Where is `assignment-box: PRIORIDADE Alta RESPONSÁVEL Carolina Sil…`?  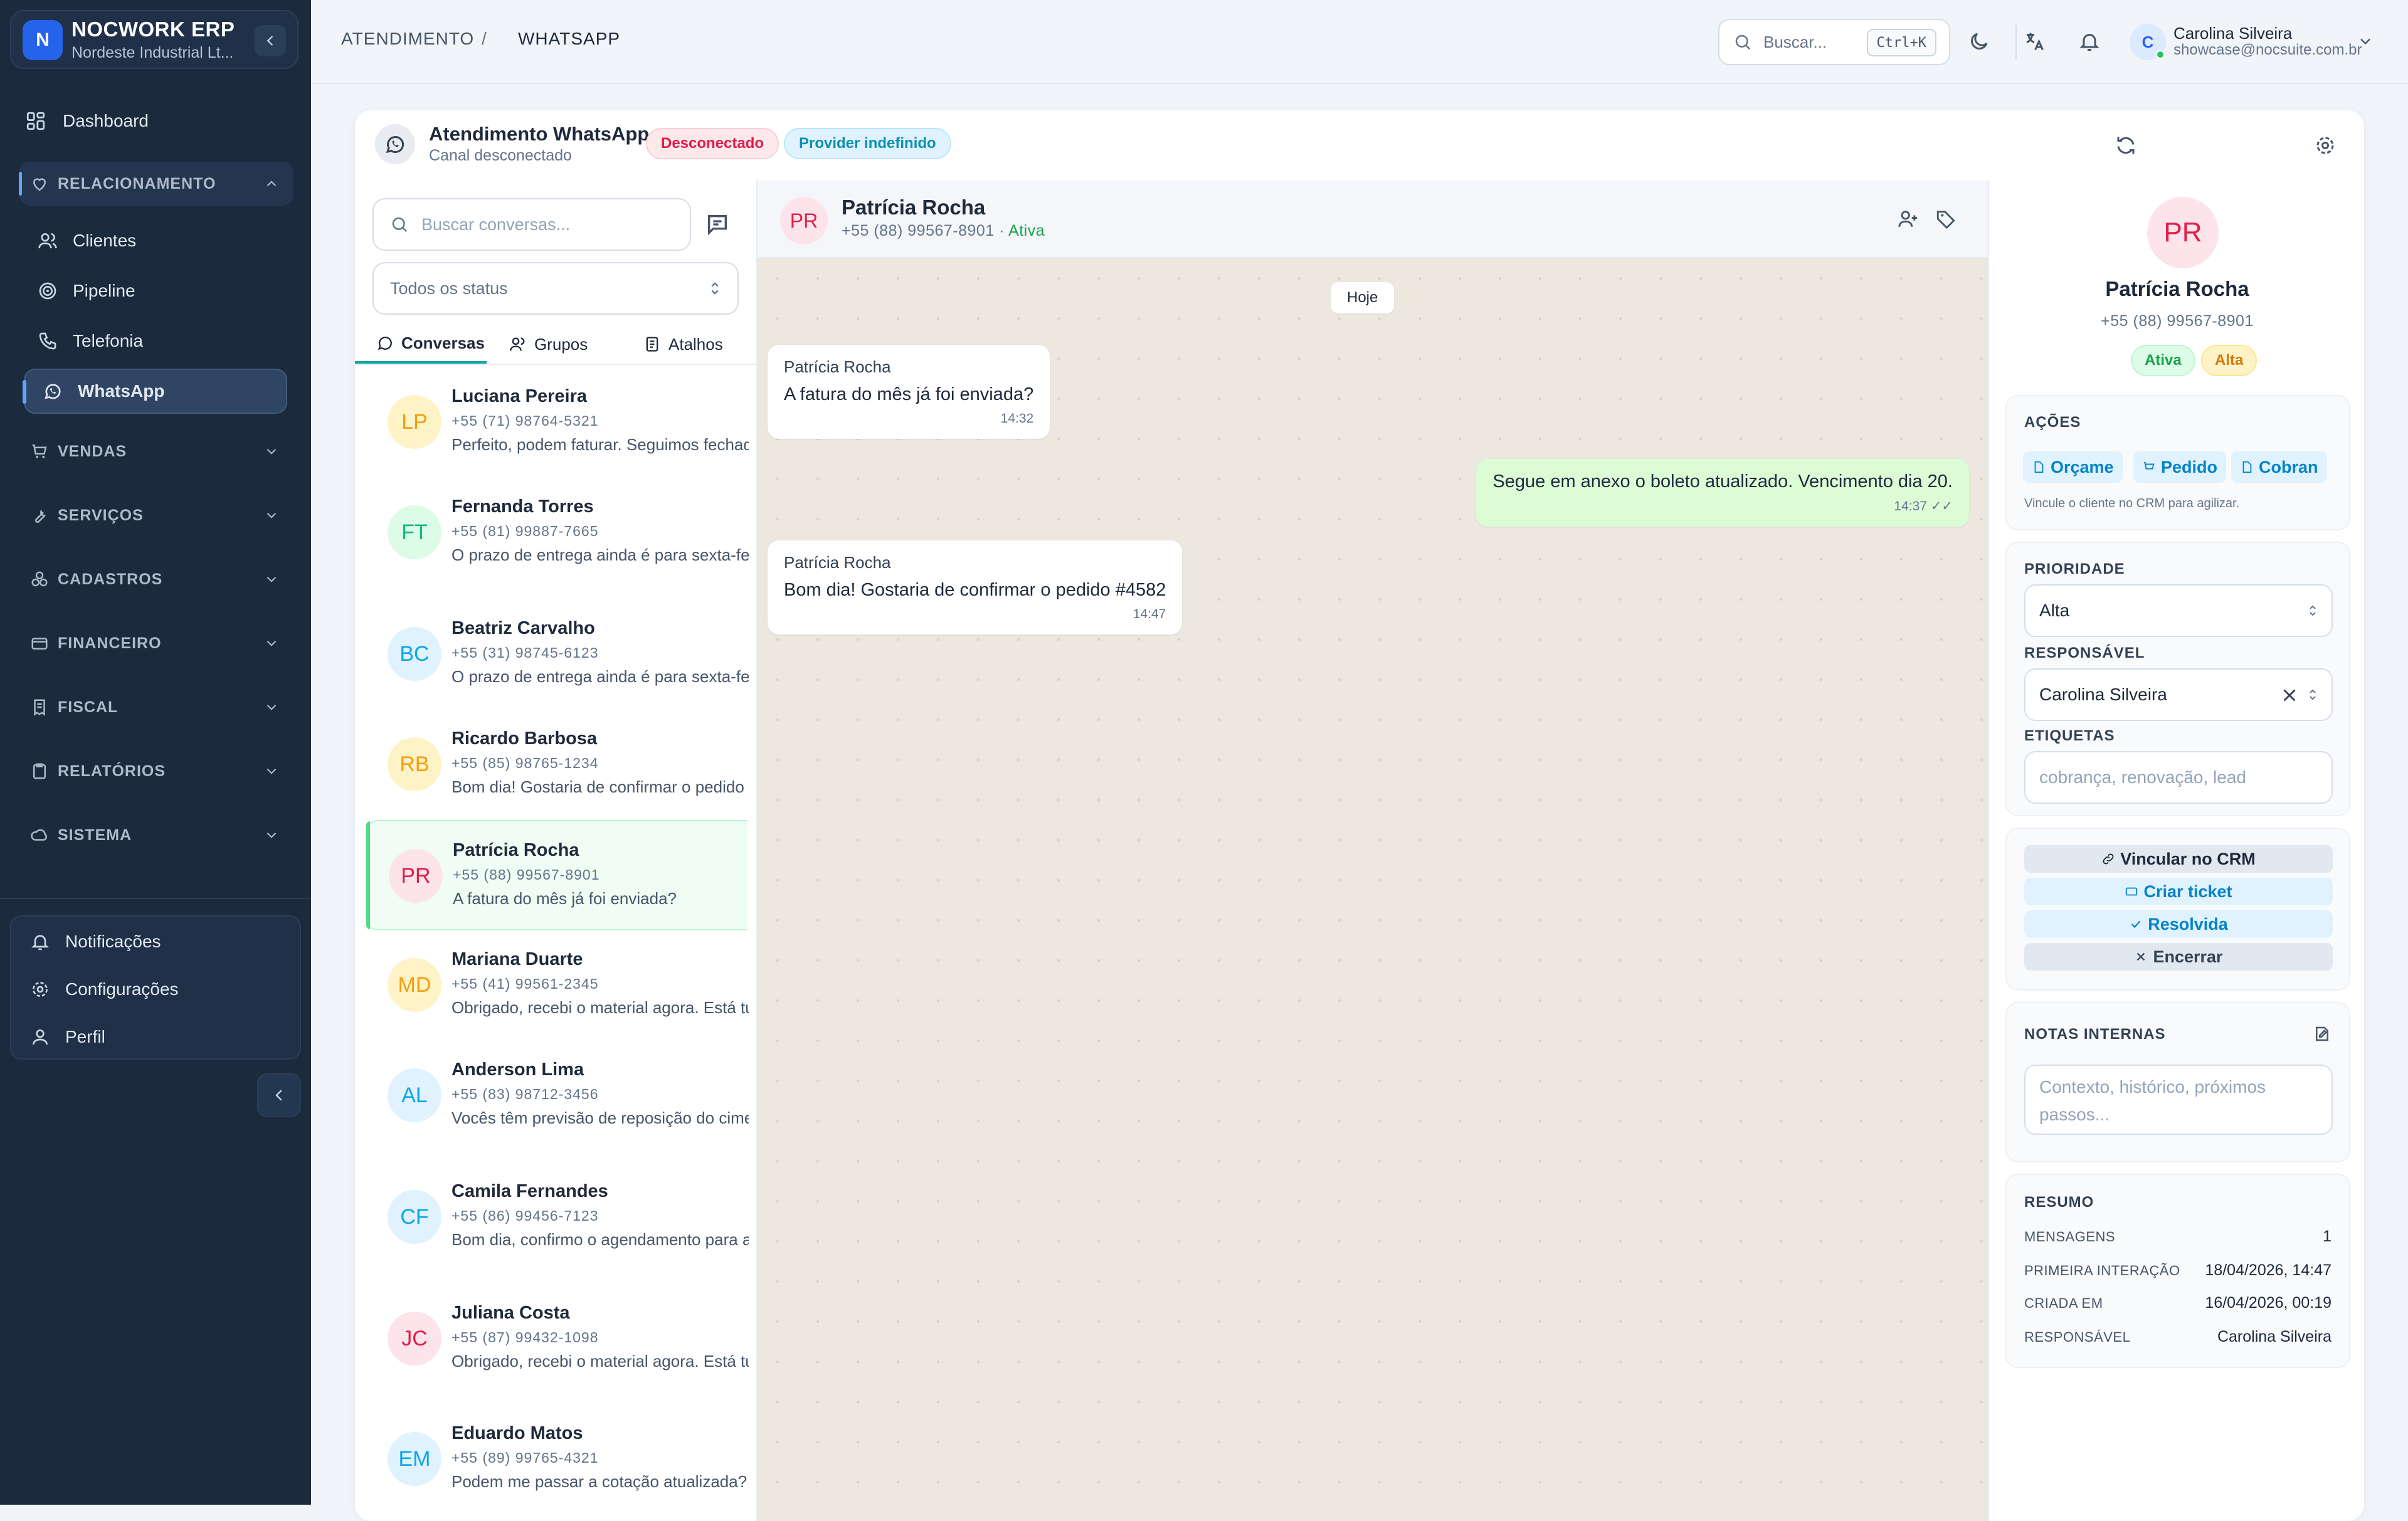
assignment-box: PRIORIDADE Alta RESPONSÁVEL Carolina Sil… is located at coordinates (2177, 679).